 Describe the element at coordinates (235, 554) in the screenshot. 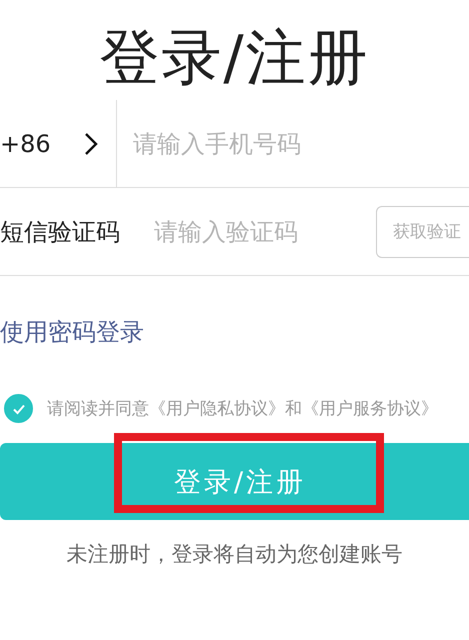

I see `footer-note: 未注册时，登录将自动为您创建账号` at that location.